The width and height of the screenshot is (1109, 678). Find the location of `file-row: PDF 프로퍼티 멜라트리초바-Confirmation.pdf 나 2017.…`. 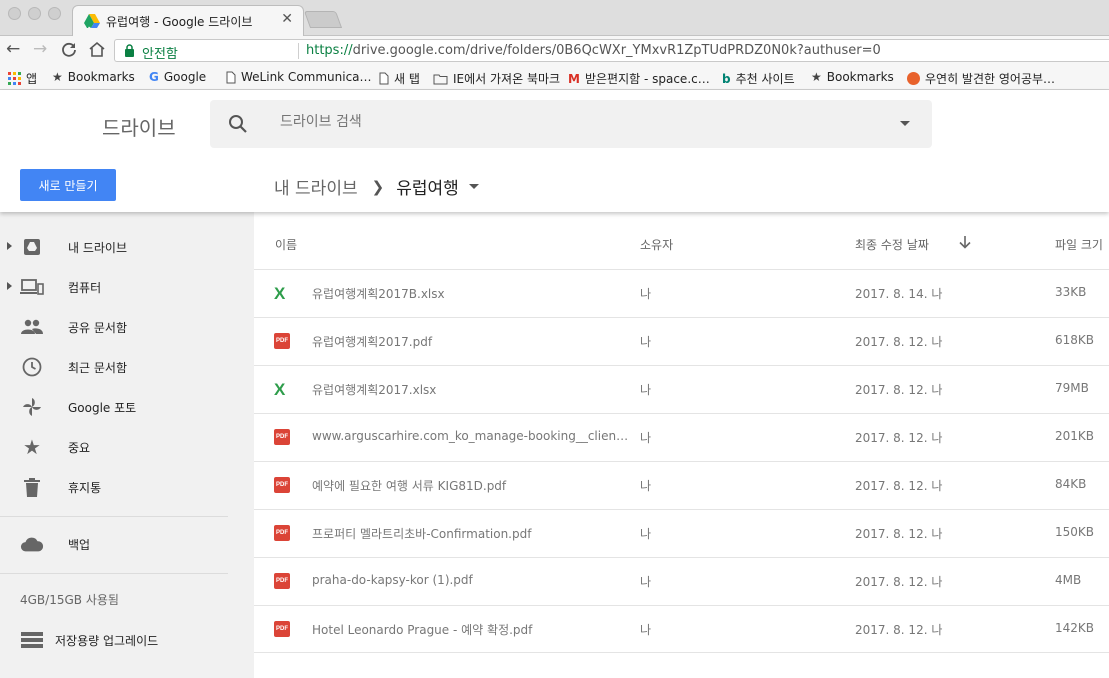

file-row: PDF 프로퍼티 멜라트리초바-Confirmation.pdf 나 2017.… is located at coordinates (681, 533).